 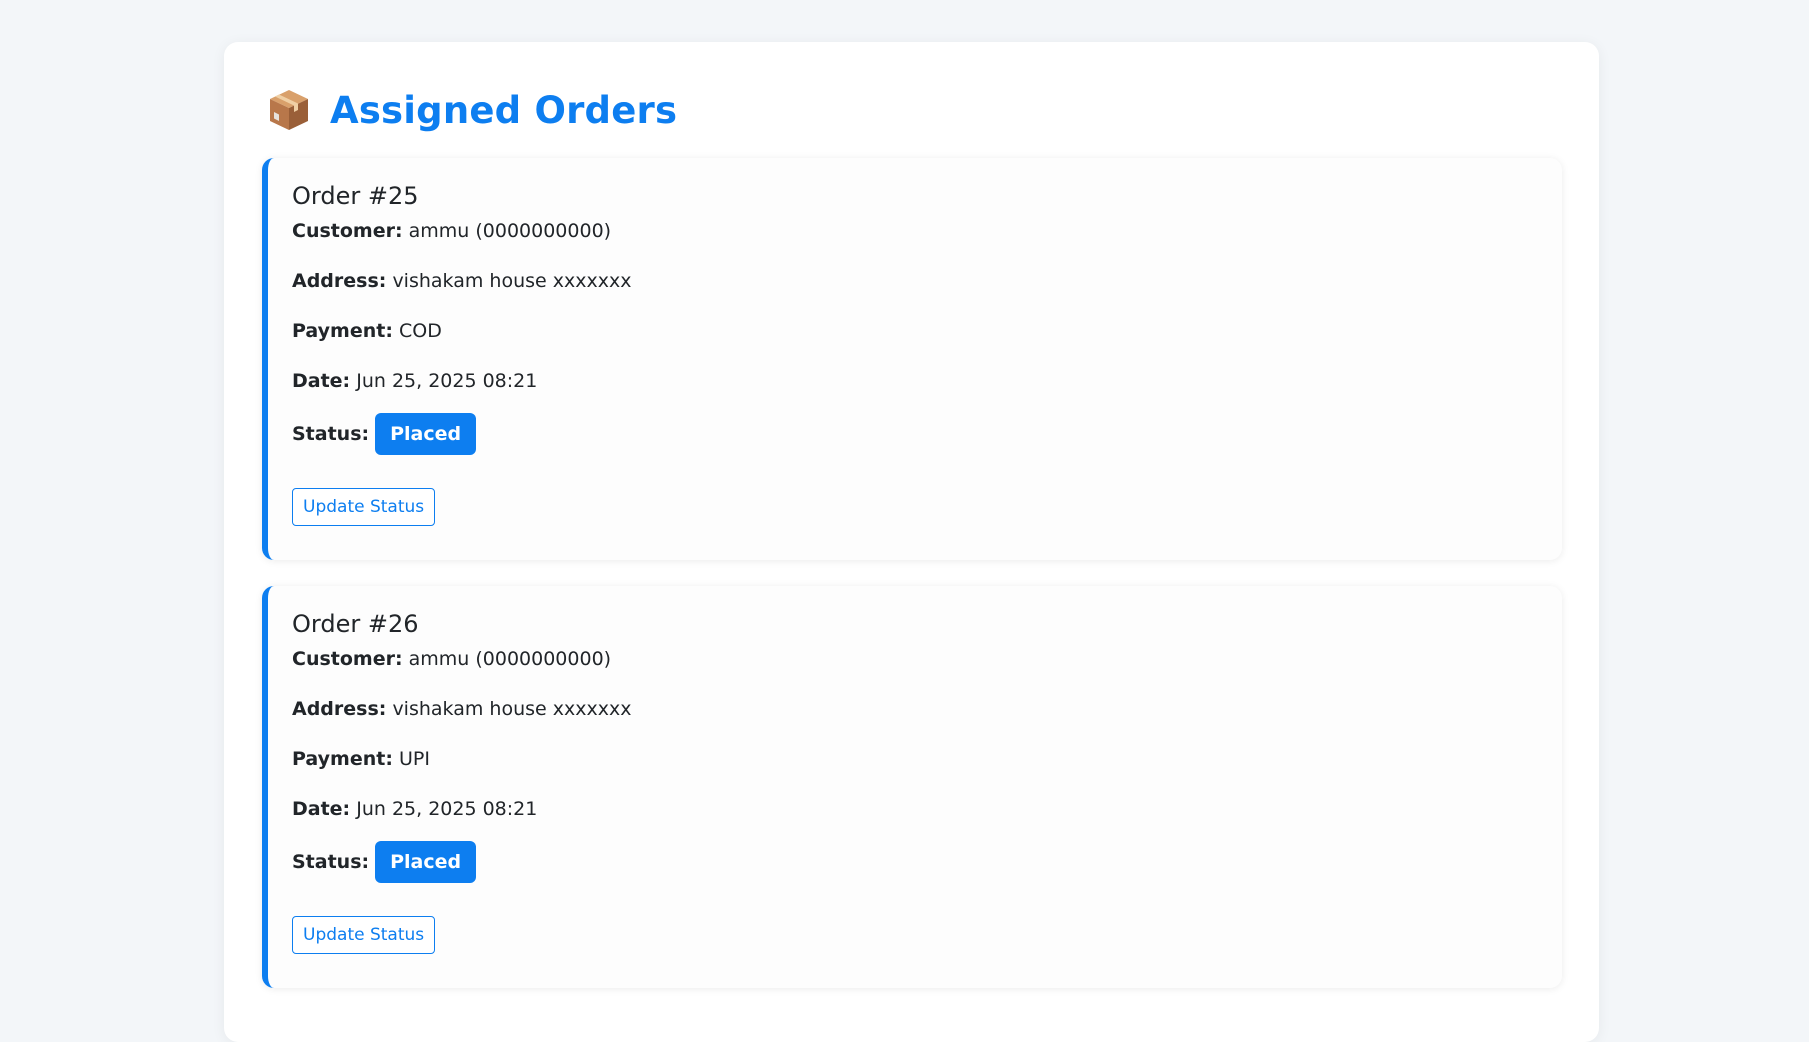 I want to click on page-header: Assigned Orders, so click(x=472, y=110).